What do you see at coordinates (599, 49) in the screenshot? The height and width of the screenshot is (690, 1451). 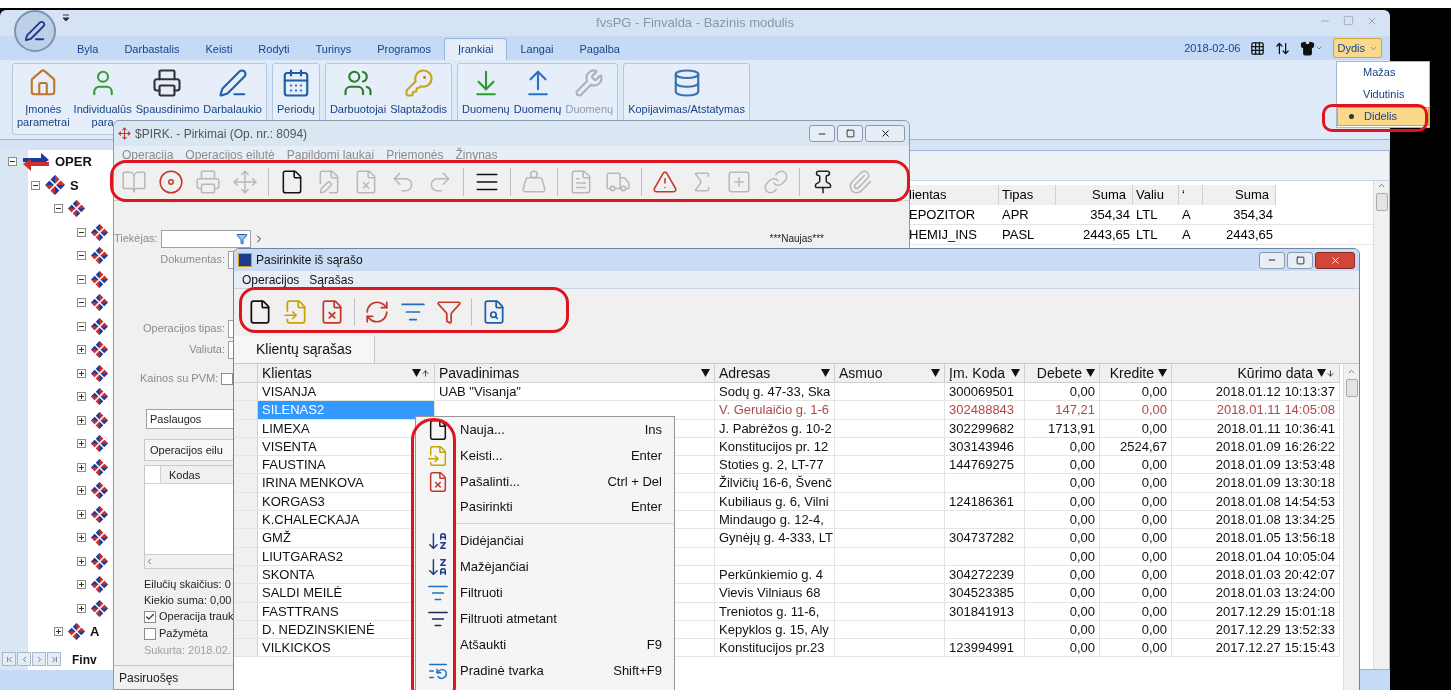 I see `ribbon-tab: Pagalba` at bounding box center [599, 49].